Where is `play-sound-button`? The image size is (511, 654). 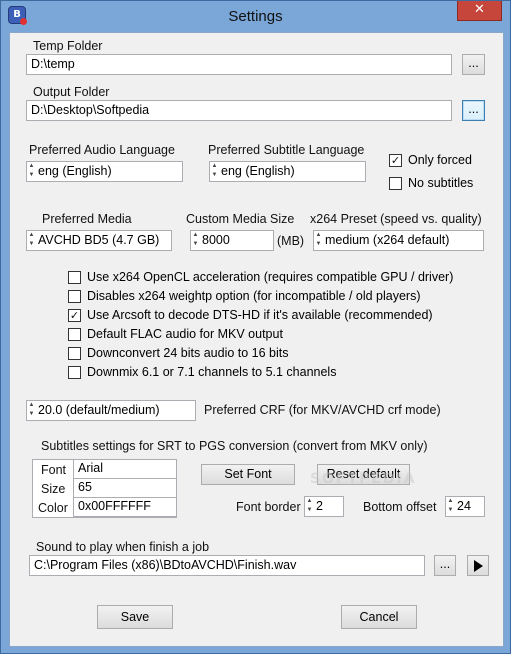
play-sound-button is located at coordinates (478, 565).